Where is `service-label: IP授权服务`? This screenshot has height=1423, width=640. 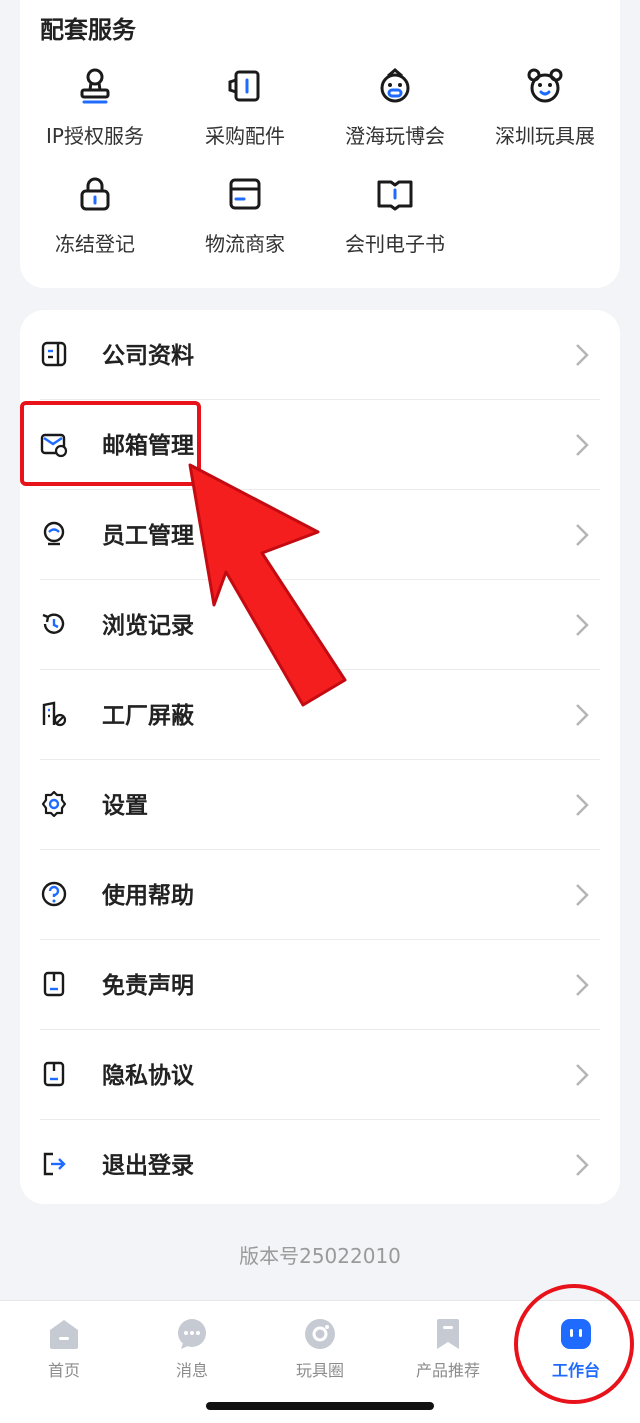 service-label: IP授权服务 is located at coordinates (95, 136).